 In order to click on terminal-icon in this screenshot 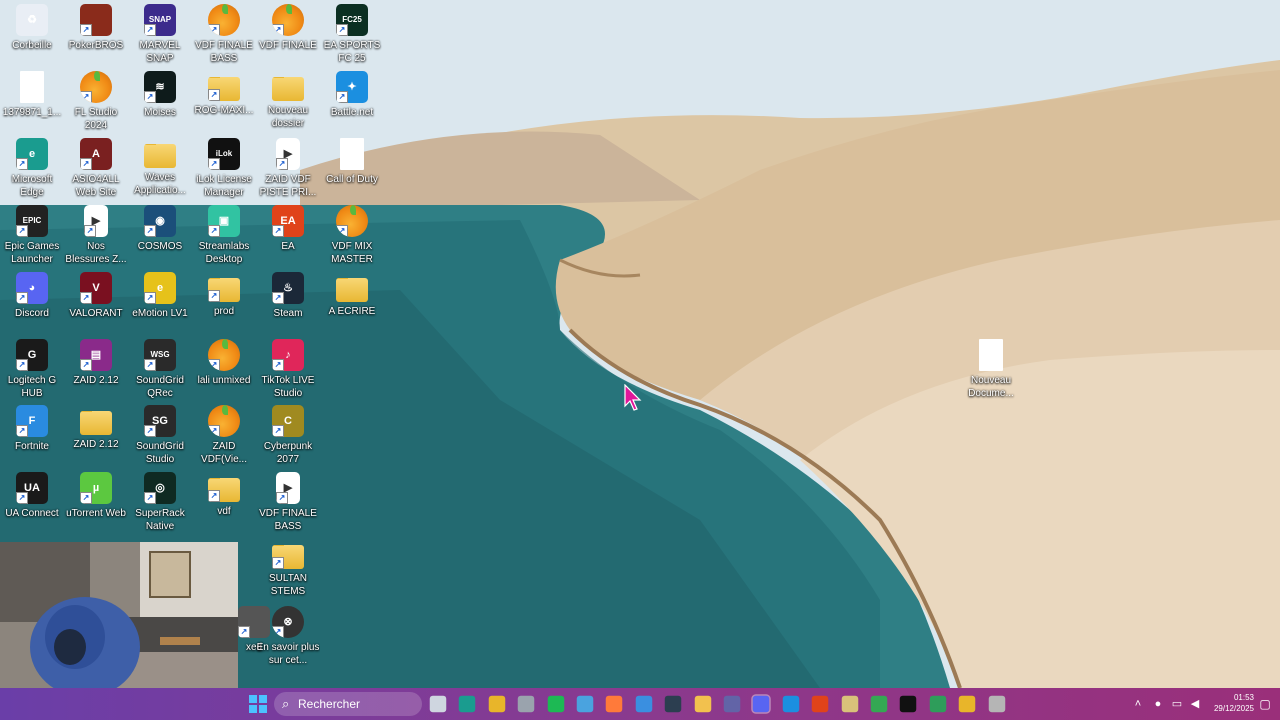, I will do `click(673, 704)`.